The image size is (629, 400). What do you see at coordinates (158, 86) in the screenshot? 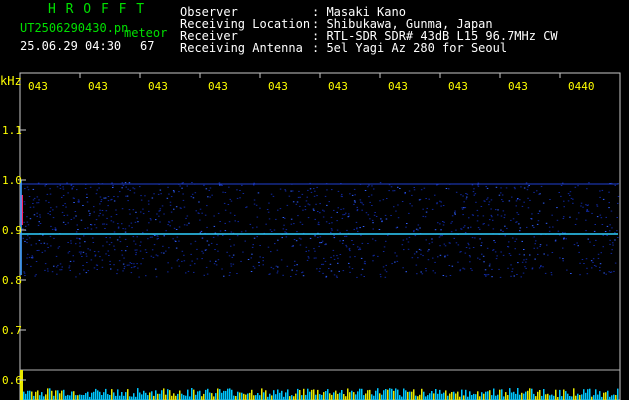
I see `x-tick-label: 043` at bounding box center [158, 86].